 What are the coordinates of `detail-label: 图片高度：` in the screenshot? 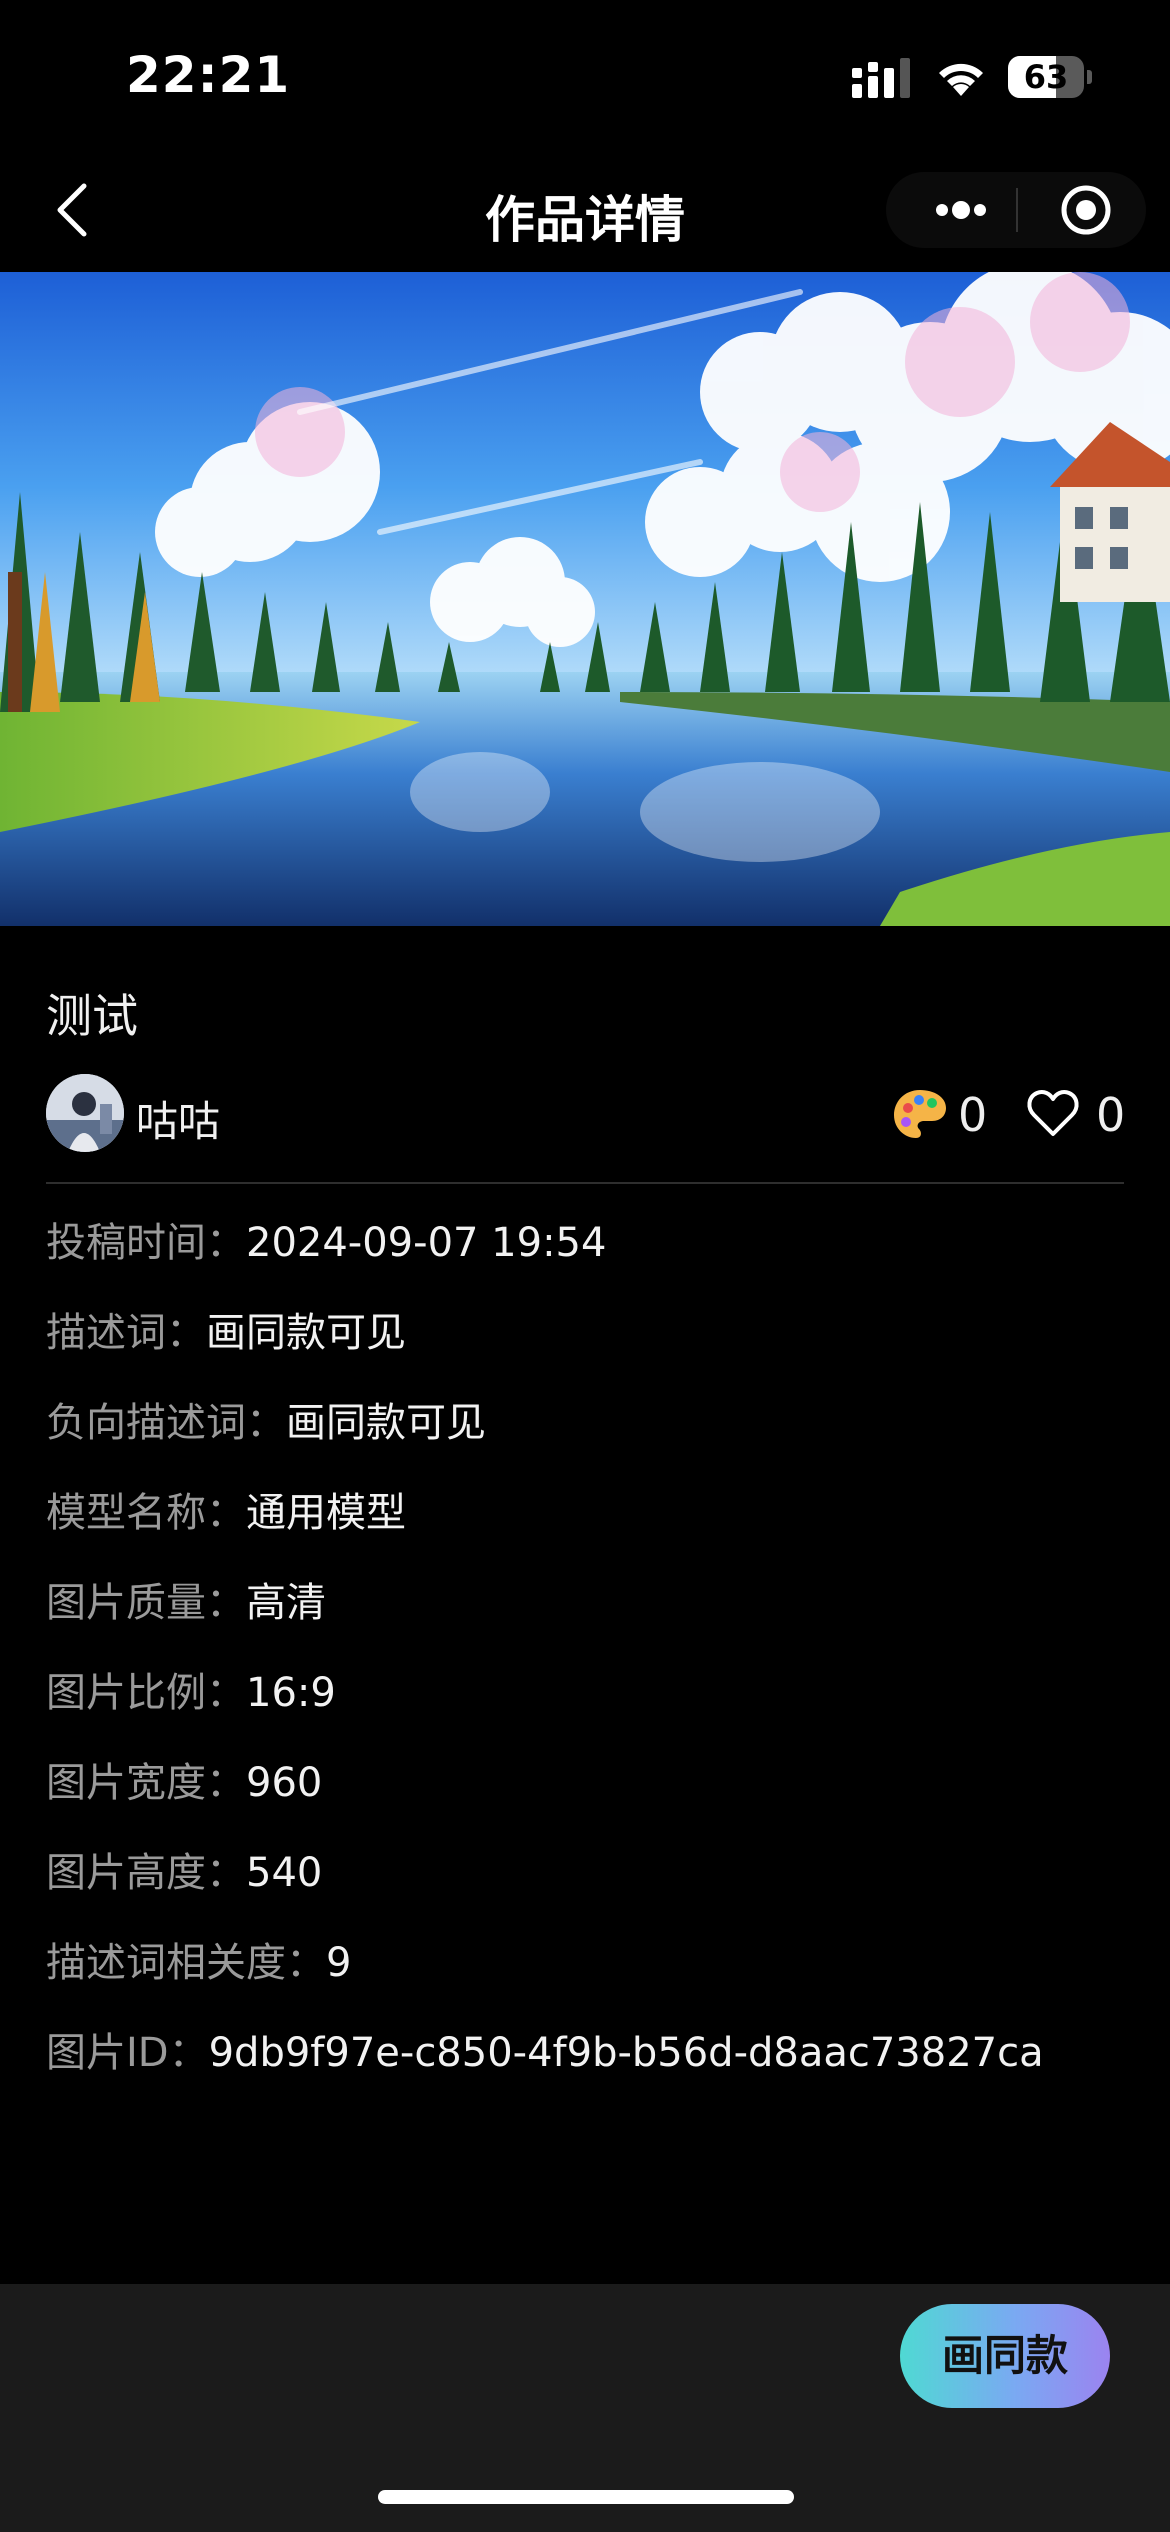 It's located at (146, 1873).